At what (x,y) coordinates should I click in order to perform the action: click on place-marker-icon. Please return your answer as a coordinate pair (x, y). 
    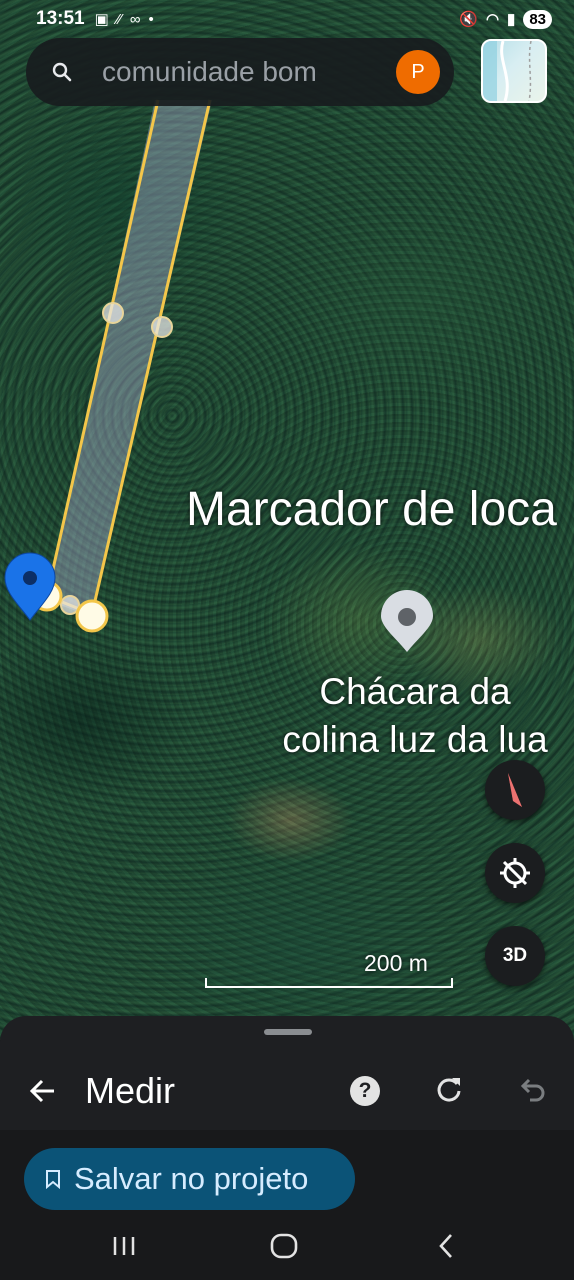
    Looking at the image, I should click on (407, 621).